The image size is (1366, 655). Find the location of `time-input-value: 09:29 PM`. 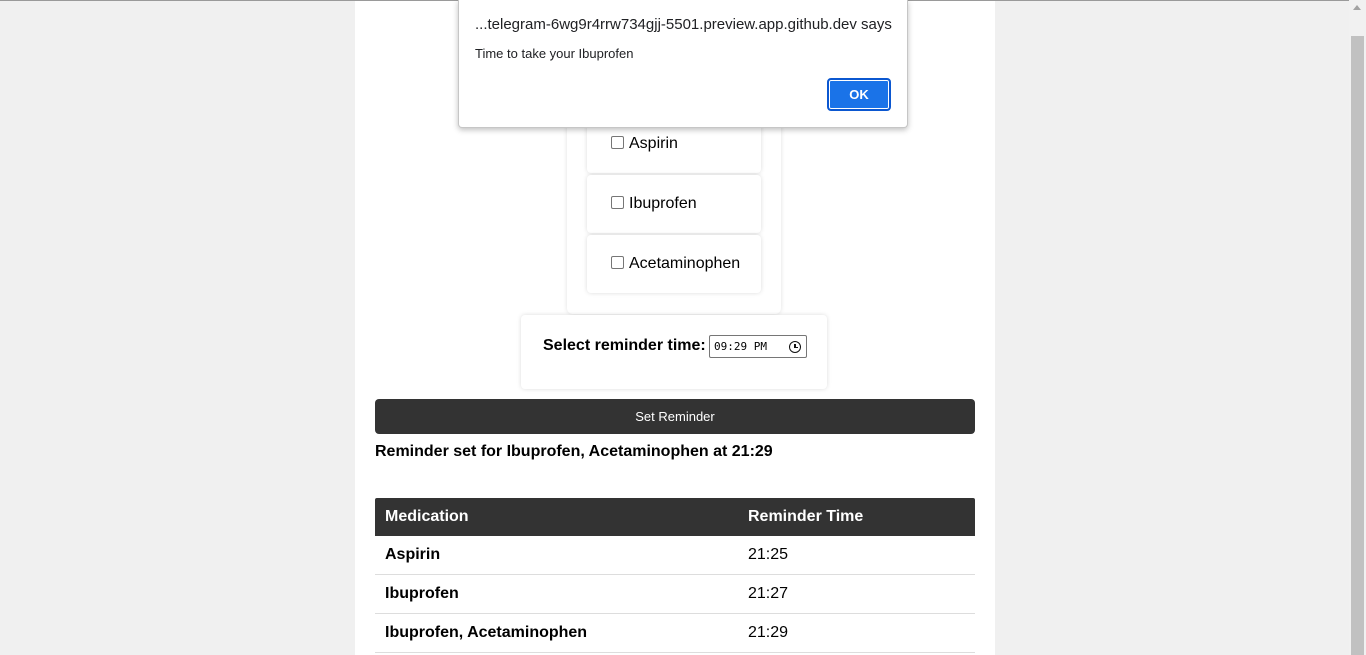

time-input-value: 09:29 PM is located at coordinates (740, 346).